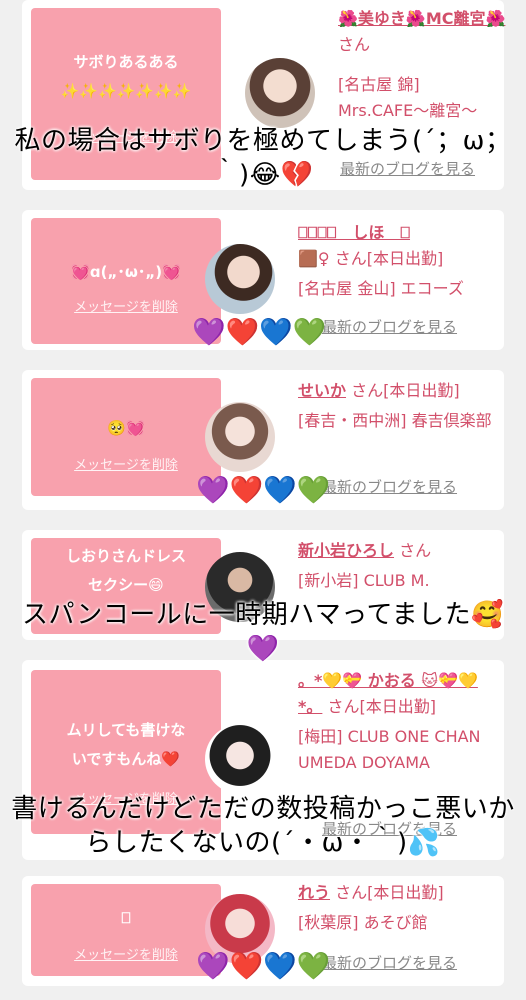 Image resolution: width=526 pixels, height=1000 pixels. I want to click on message-text: 🥺💓, so click(126, 428).